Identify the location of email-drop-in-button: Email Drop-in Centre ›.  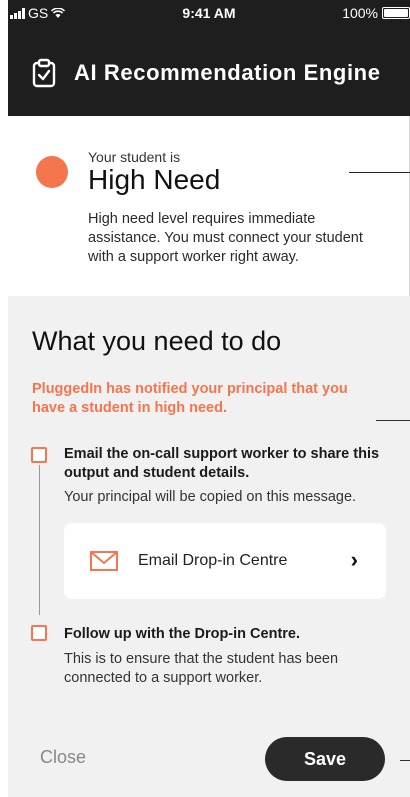
(225, 561).